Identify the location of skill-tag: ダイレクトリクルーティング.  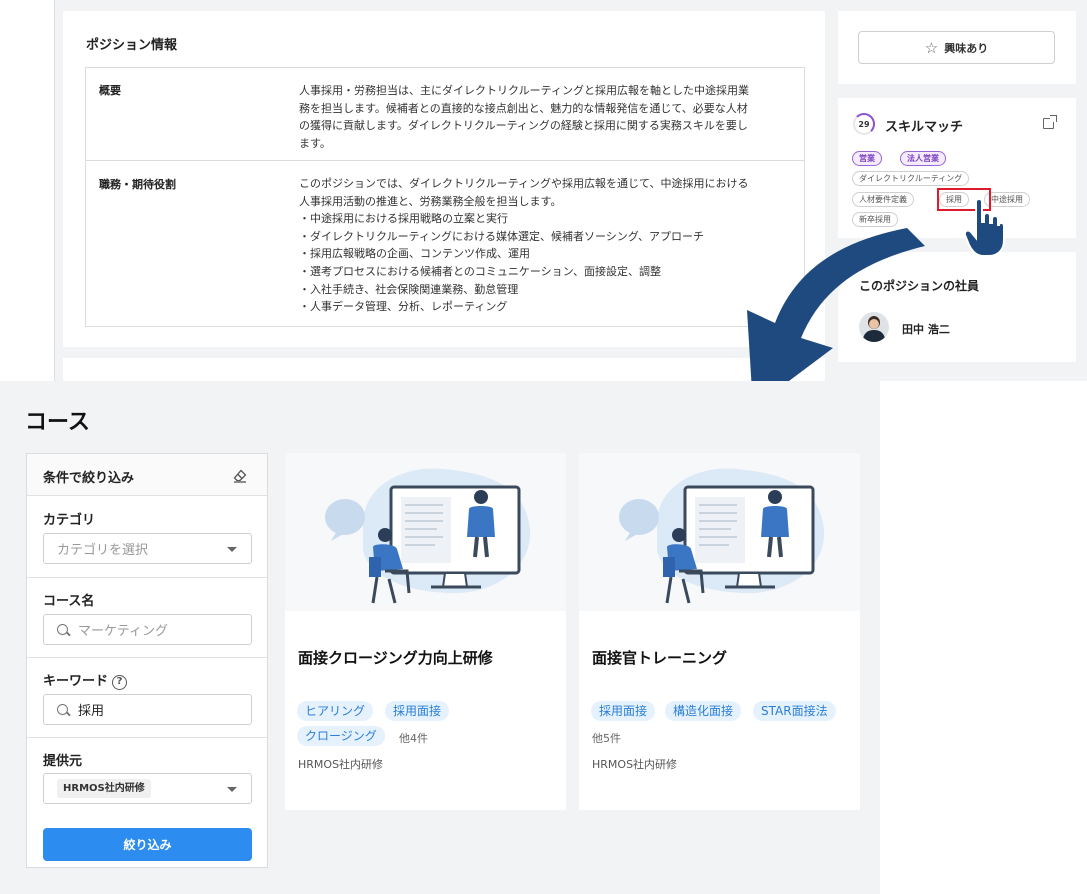
(911, 178).